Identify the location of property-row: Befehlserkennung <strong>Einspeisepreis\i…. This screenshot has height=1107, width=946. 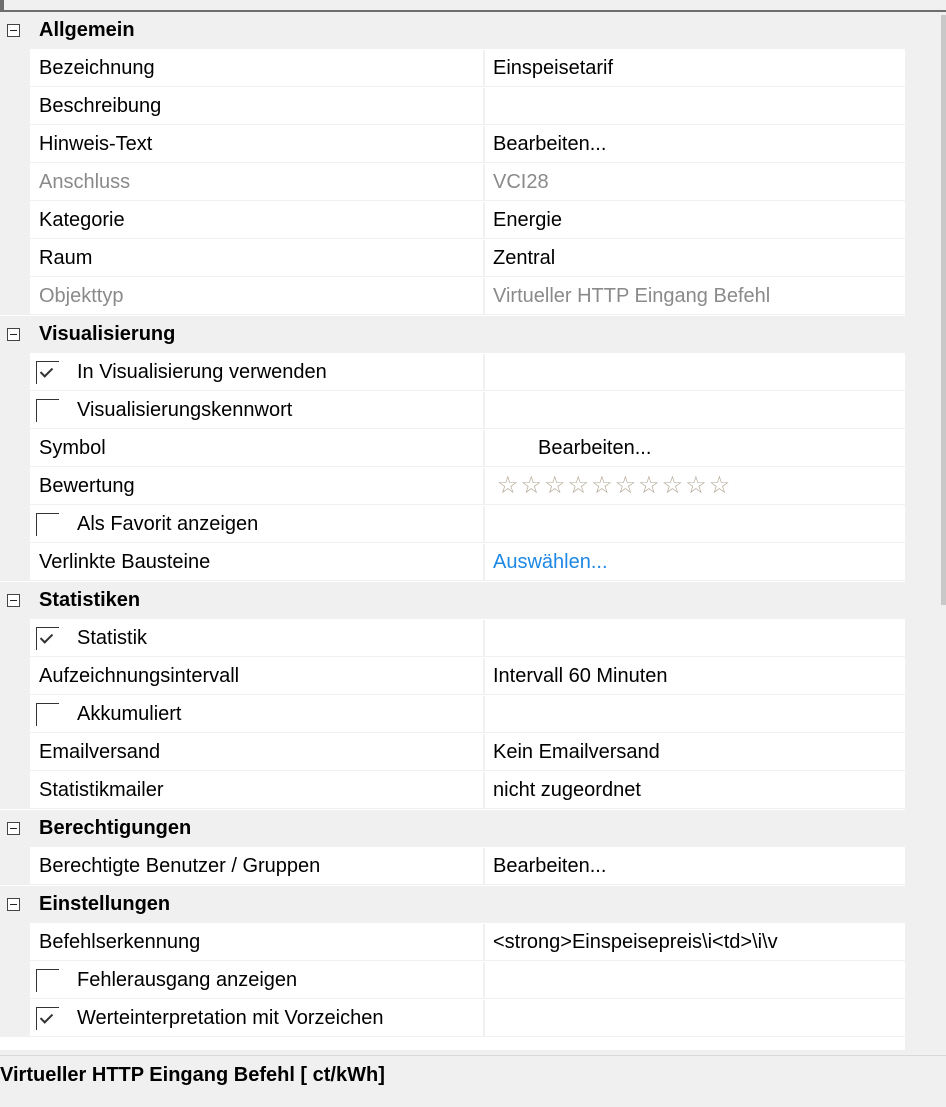
(452, 942).